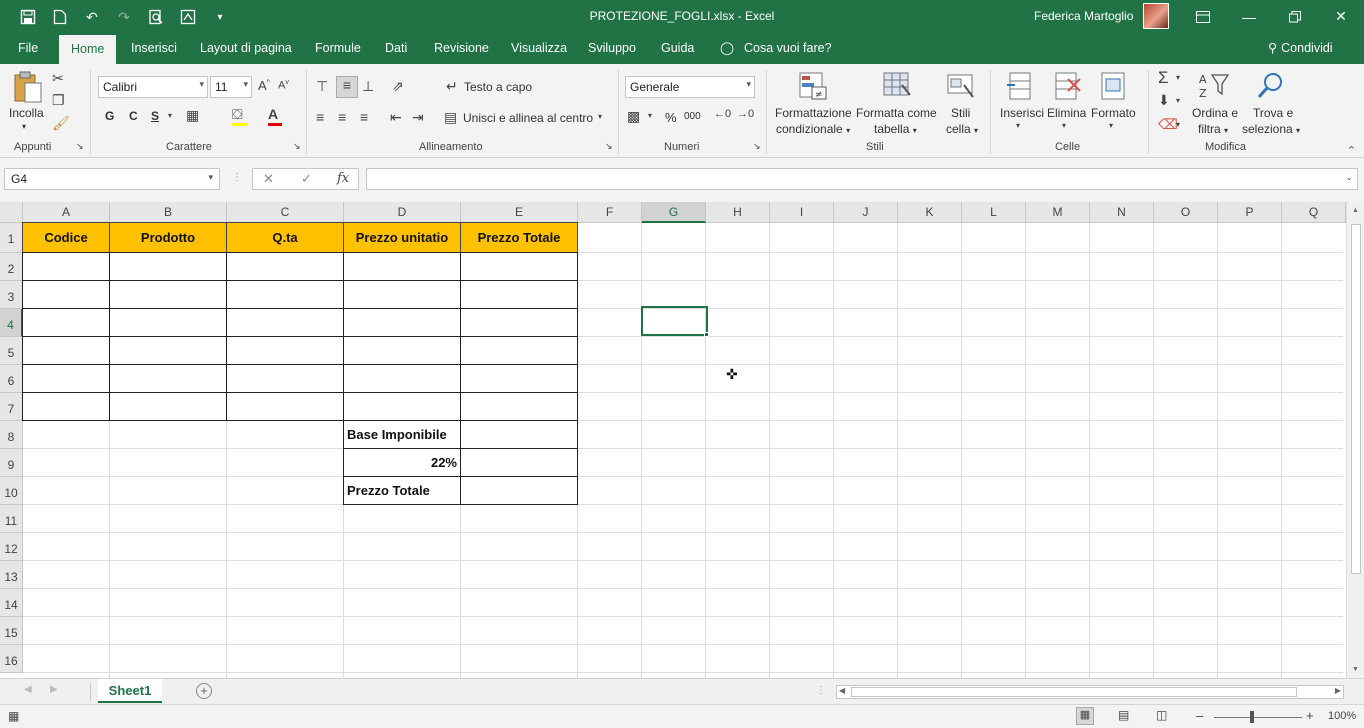  I want to click on clear-icon: ⌫, so click(1168, 124).